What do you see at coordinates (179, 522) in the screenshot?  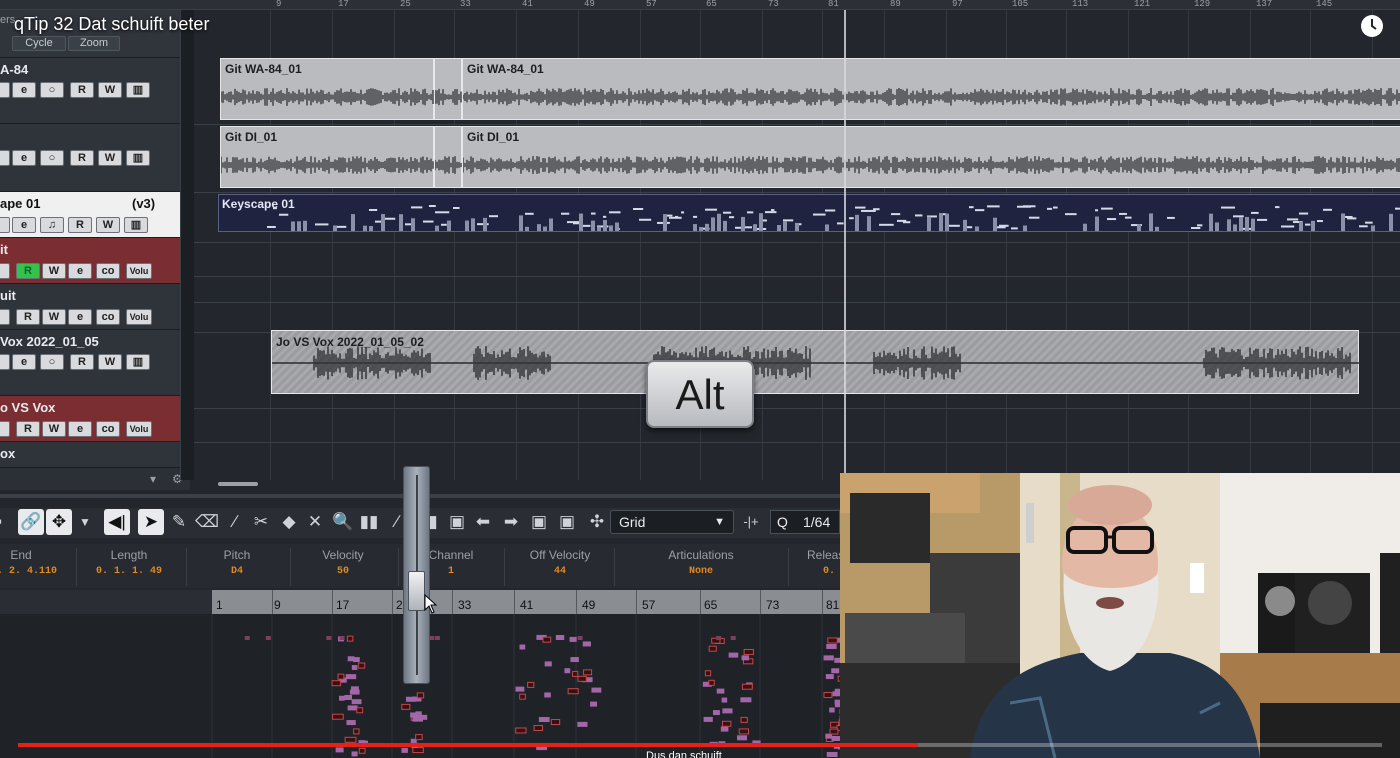 I see `pencil-tool-icon: ✎` at bounding box center [179, 522].